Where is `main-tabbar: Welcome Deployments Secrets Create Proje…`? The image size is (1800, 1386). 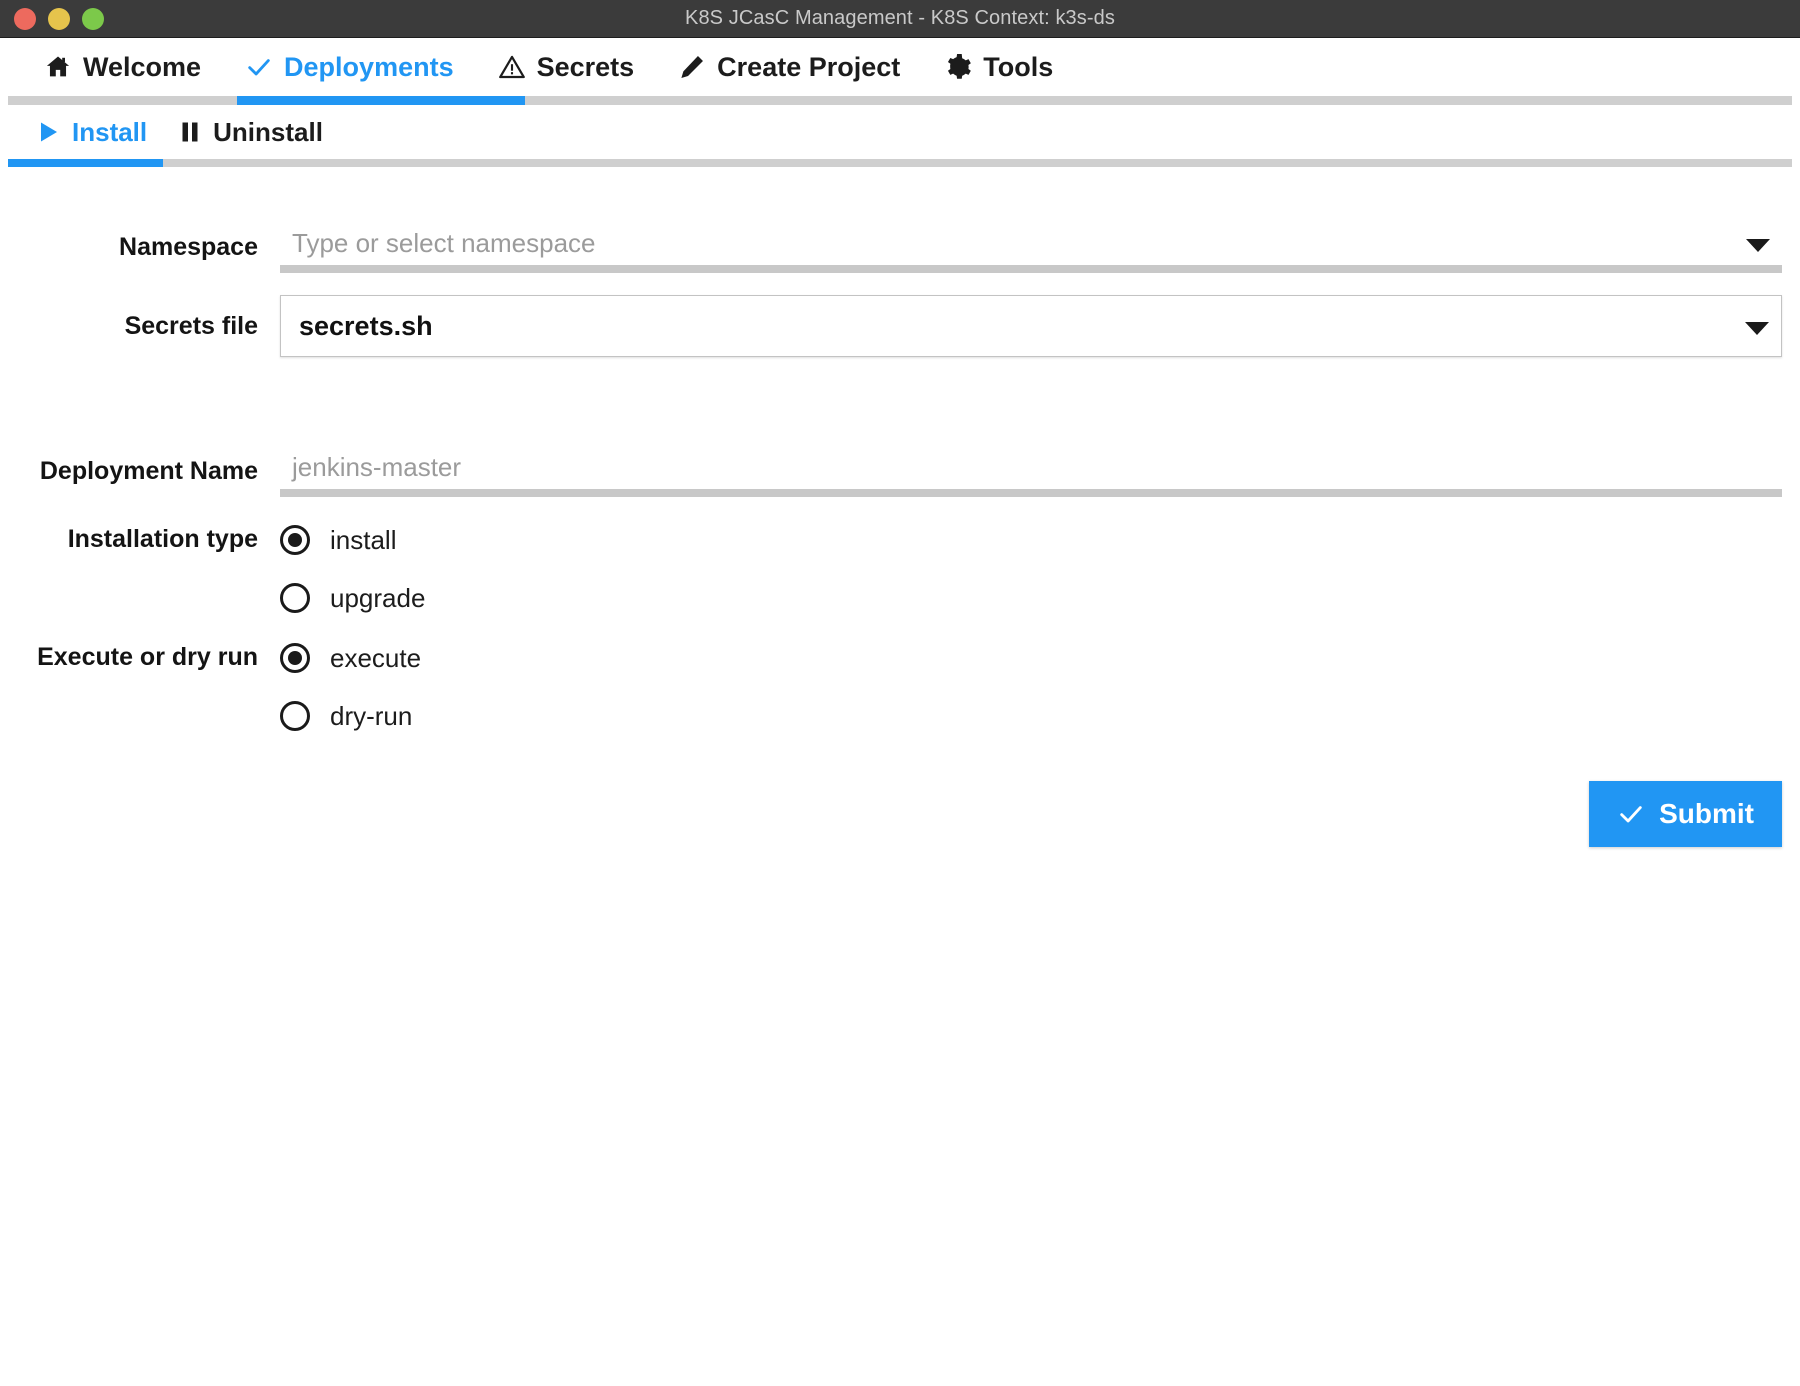
main-tabbar: Welcome Deployments Secrets Create Proje… is located at coordinates (900, 71).